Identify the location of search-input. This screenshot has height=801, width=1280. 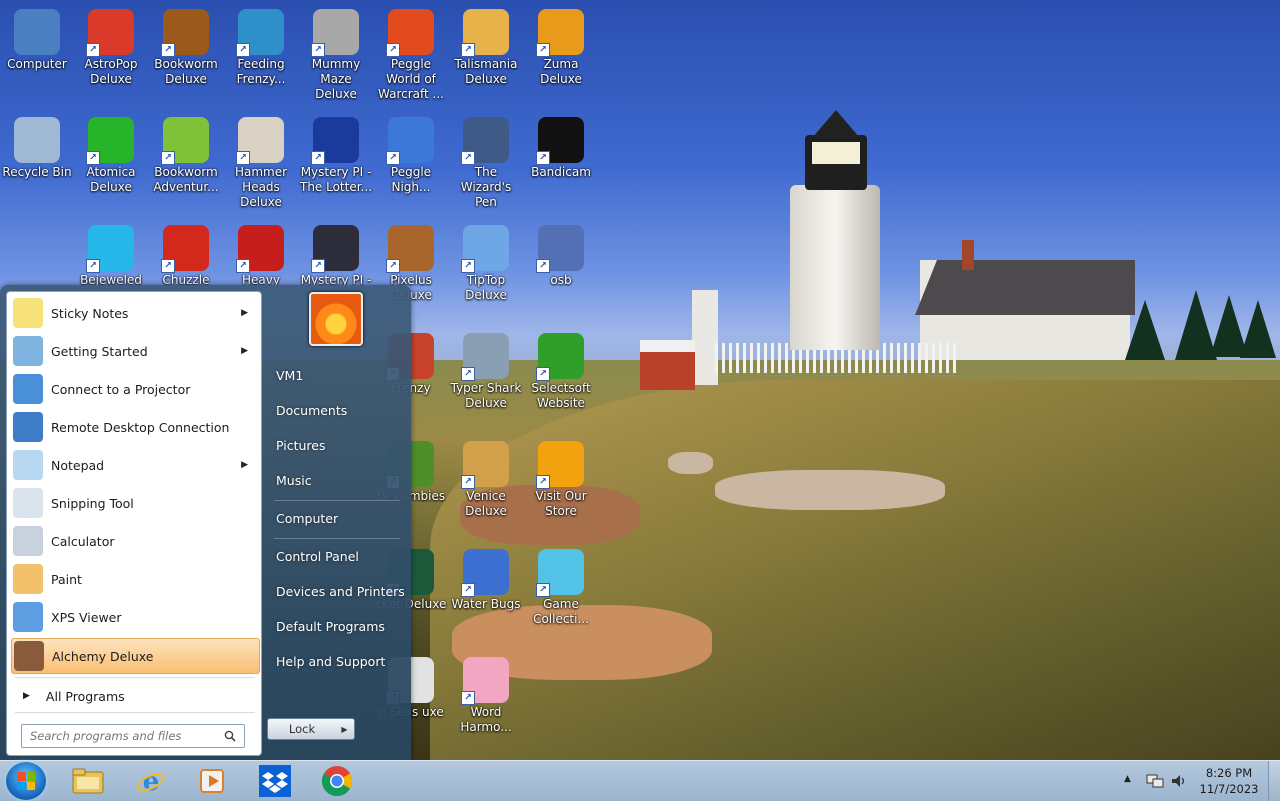
(125, 736).